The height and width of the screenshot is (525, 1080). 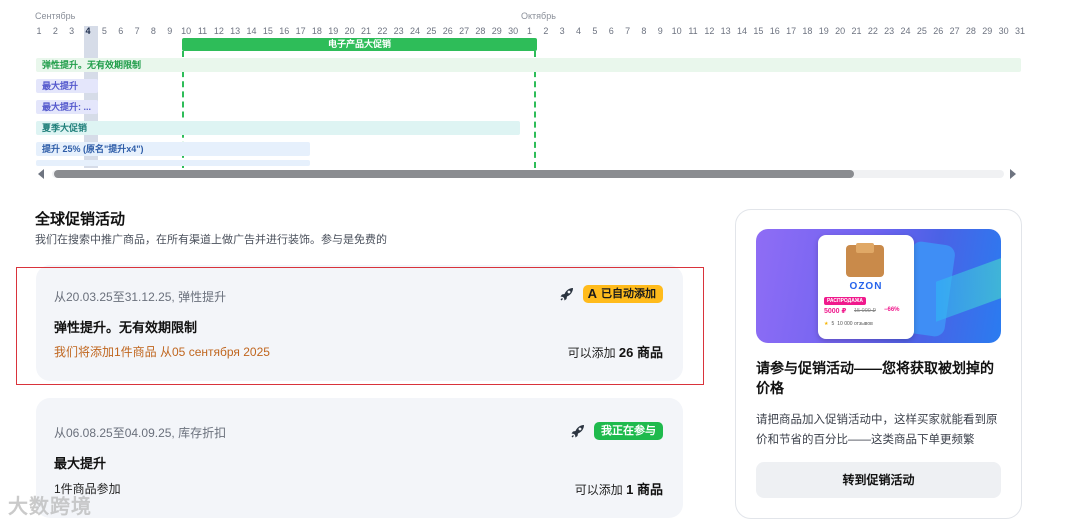 I want to click on discount-badge: −66%, so click(x=892, y=310).